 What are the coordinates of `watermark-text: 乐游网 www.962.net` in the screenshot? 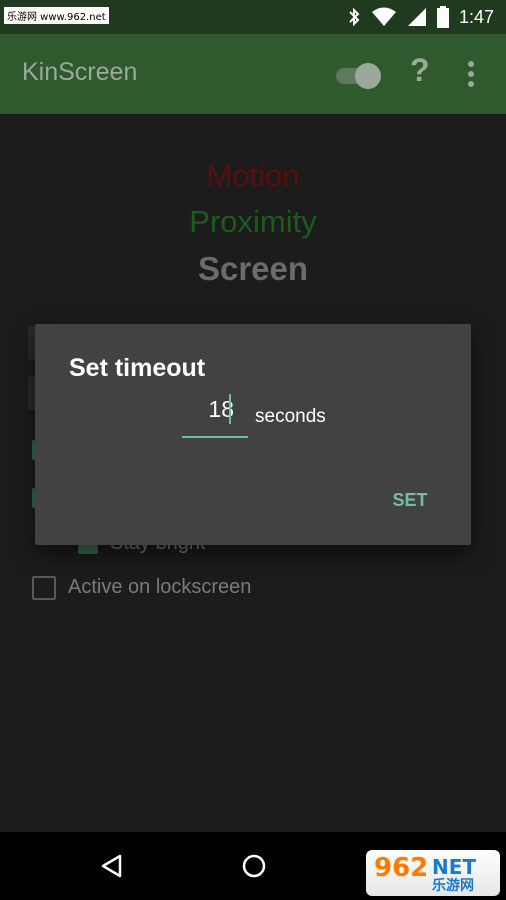 It's located at (56, 15).